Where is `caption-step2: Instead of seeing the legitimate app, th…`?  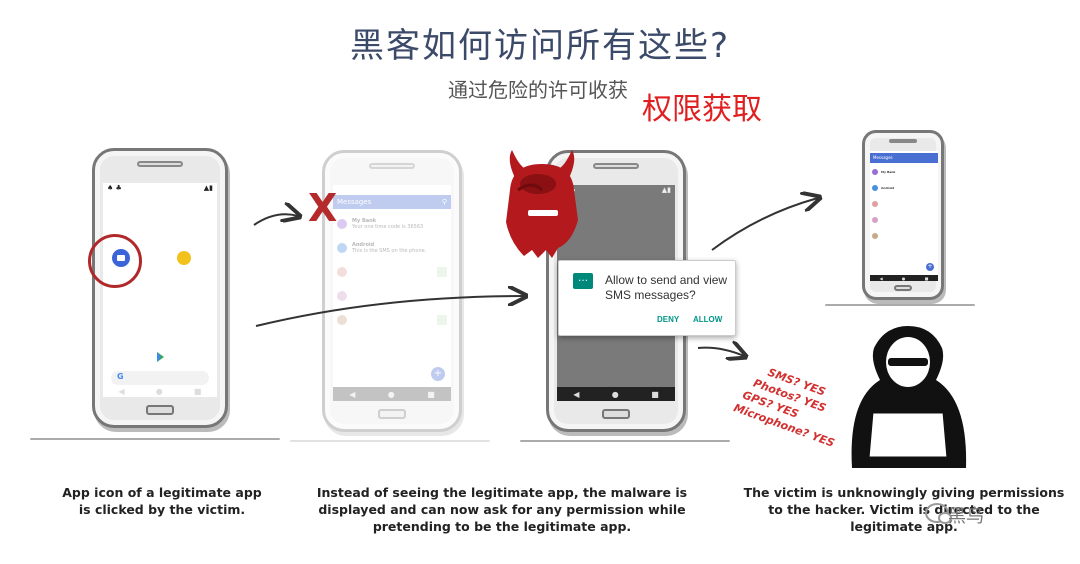
caption-step2: Instead of seeing the legitimate app, th… is located at coordinates (502, 509).